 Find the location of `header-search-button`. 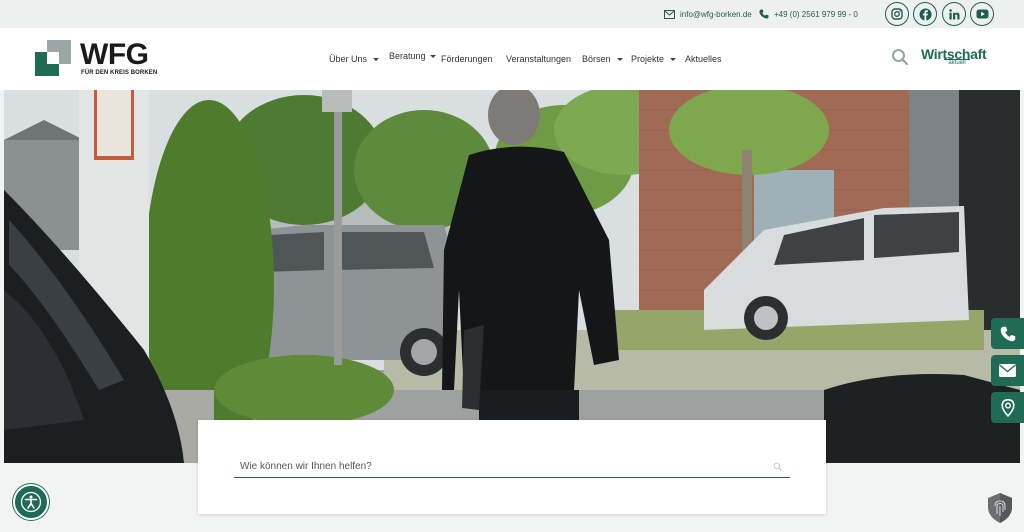

header-search-button is located at coordinates (900, 57).